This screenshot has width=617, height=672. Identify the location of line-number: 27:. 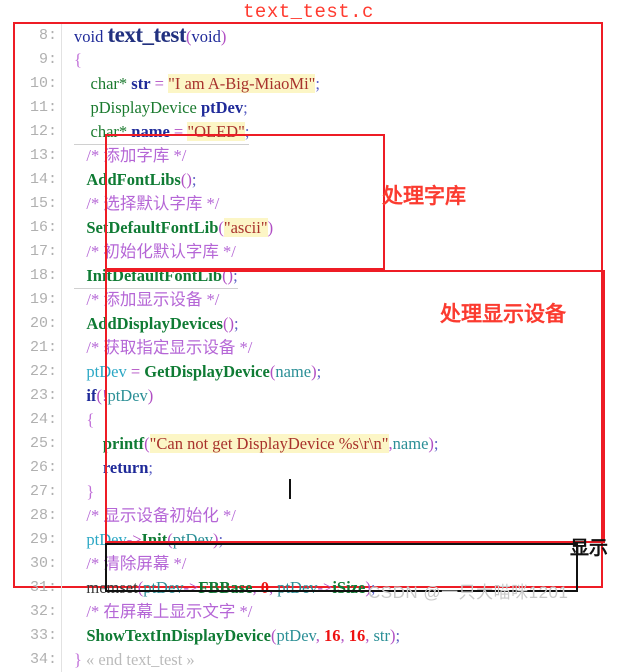
(43, 491).